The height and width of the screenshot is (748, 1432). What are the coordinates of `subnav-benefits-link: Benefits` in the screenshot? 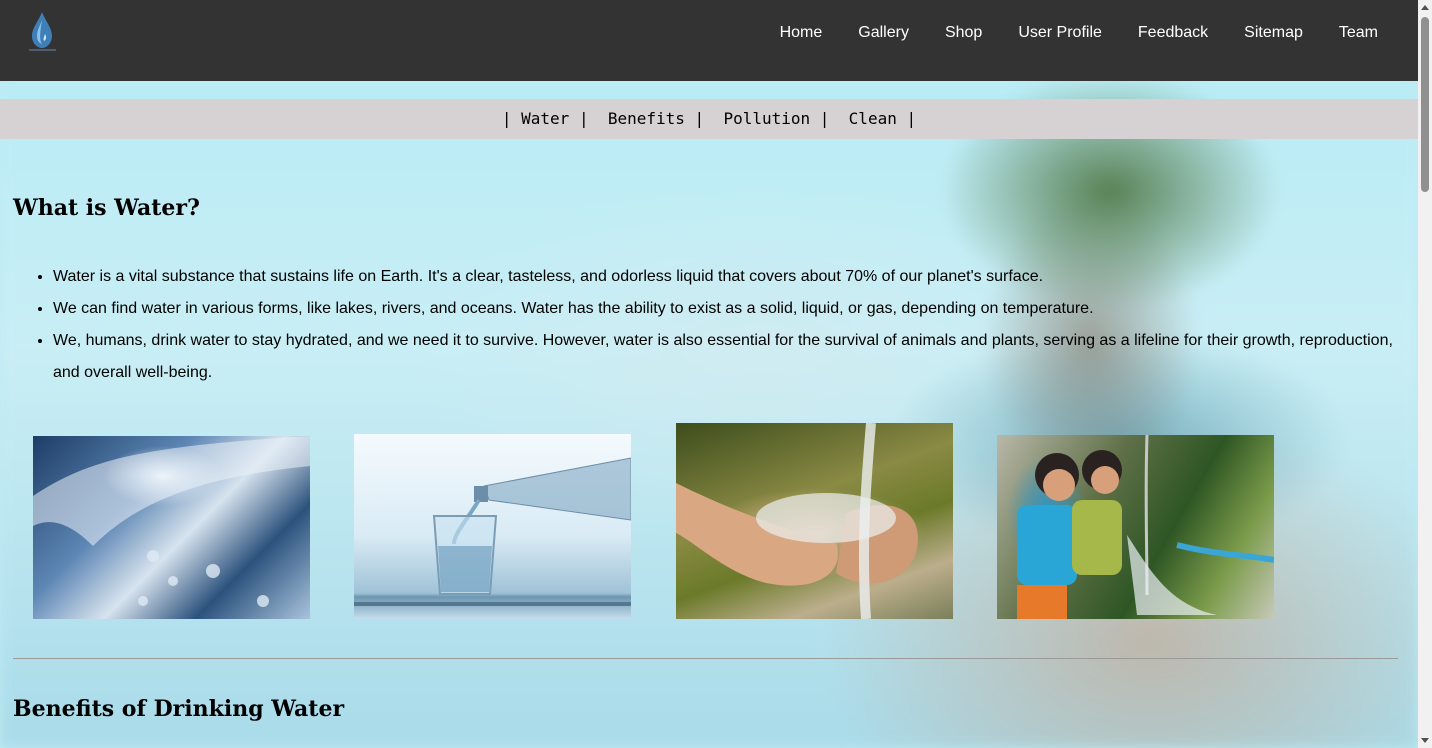 It's located at (646, 118).